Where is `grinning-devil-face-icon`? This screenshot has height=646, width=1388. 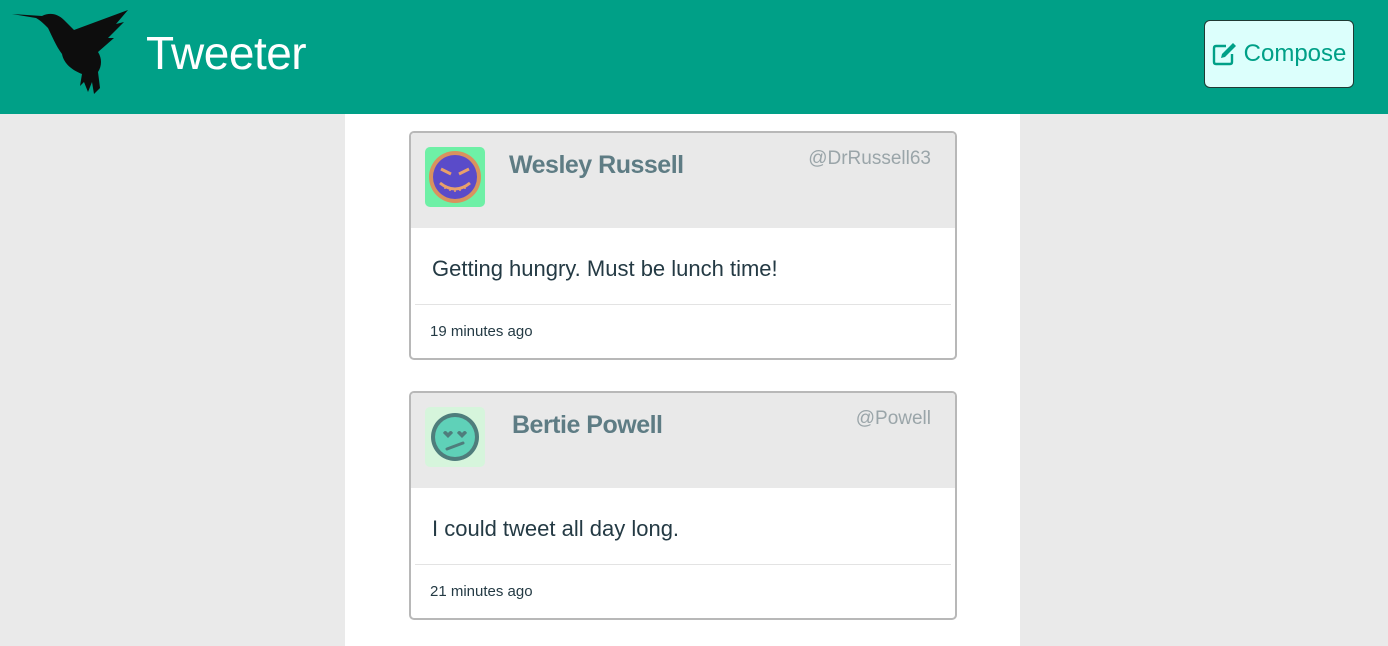 grinning-devil-face-icon is located at coordinates (455, 177).